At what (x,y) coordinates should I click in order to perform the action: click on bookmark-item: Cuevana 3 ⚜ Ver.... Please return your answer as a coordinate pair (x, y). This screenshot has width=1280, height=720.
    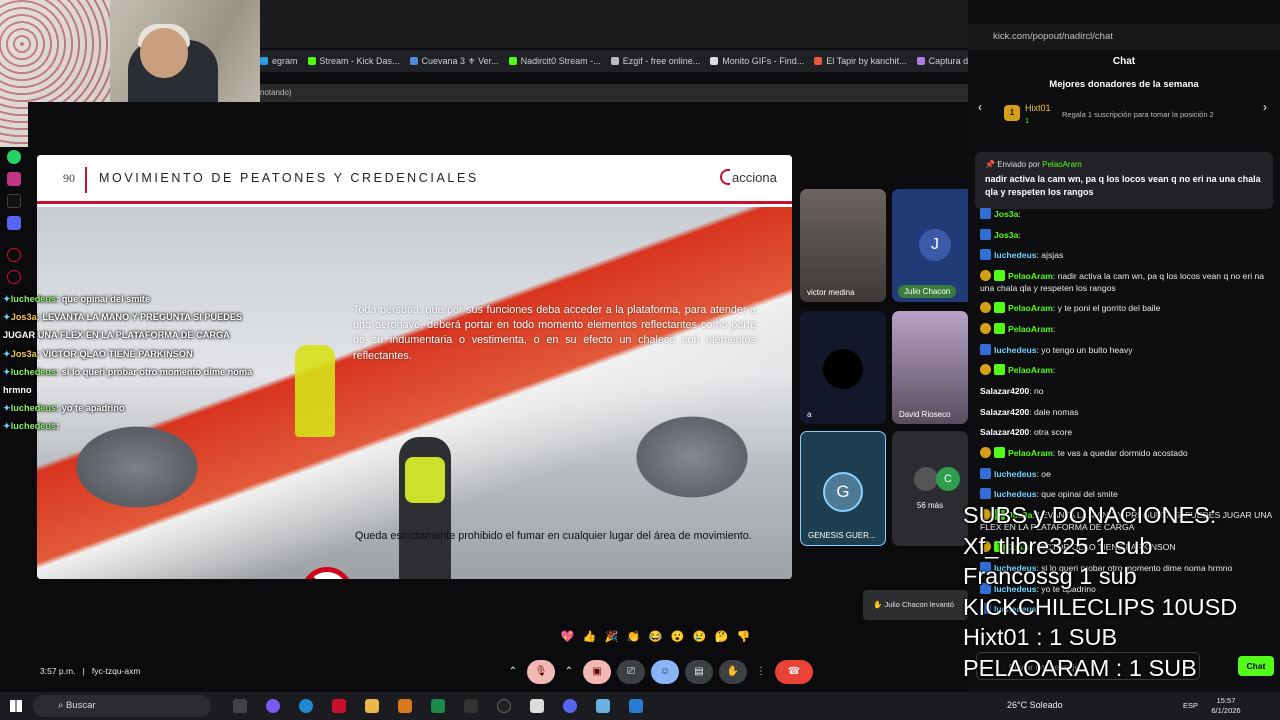
    Looking at the image, I should click on (454, 61).